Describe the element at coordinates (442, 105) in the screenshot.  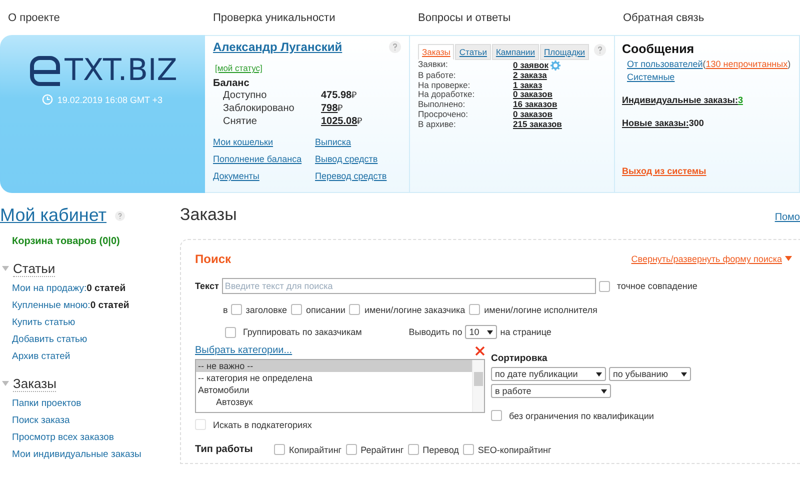
I see `order-status-label: Выполнено:` at that location.